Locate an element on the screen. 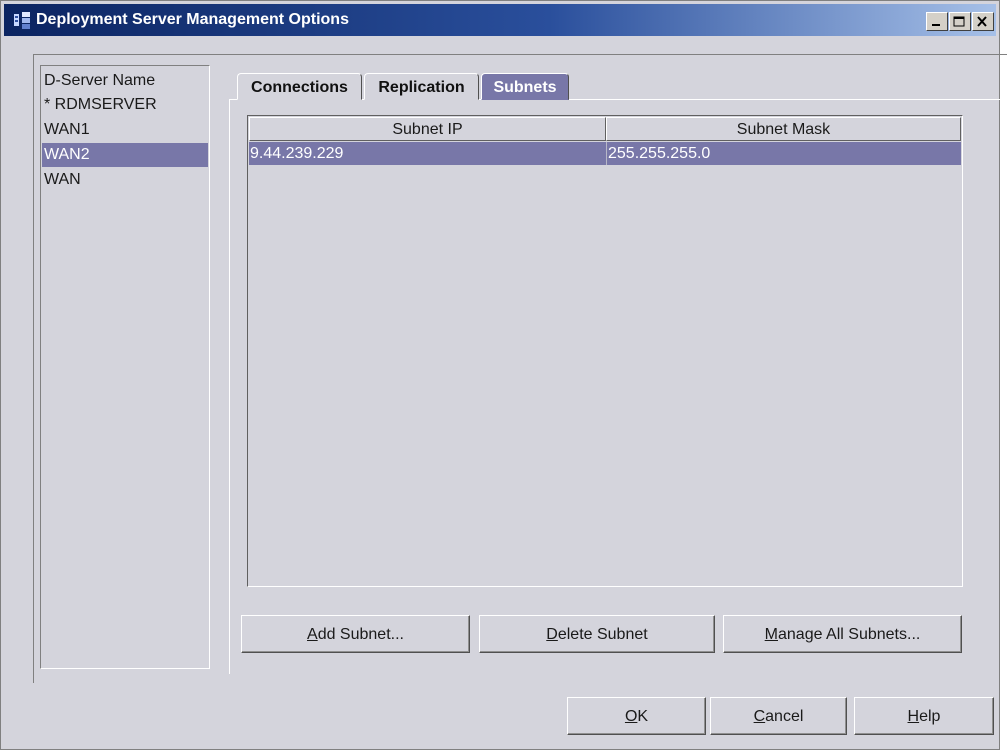 This screenshot has height=753, width=1007. list-item: * RDMSERVER is located at coordinates (125, 105).